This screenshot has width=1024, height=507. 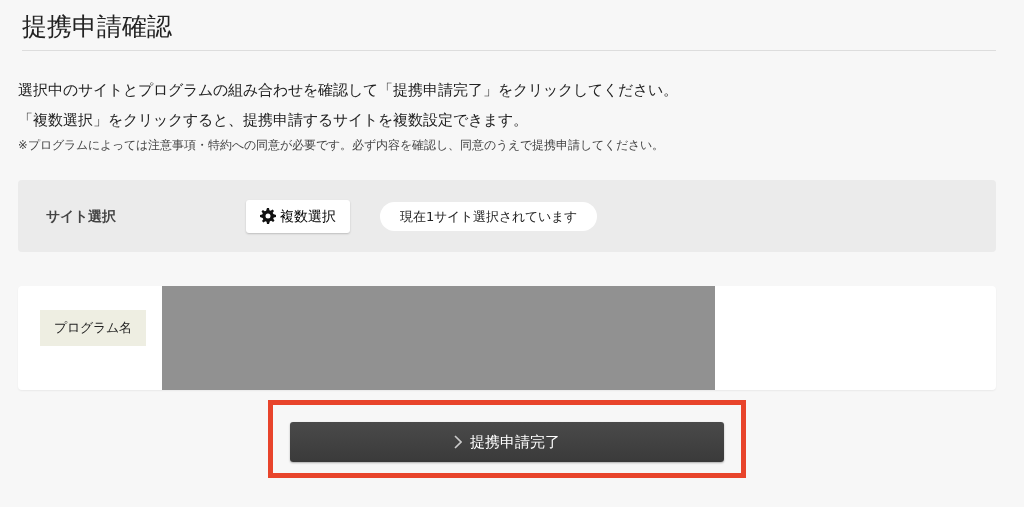 I want to click on page-title: 提携申請確認, so click(x=509, y=31).